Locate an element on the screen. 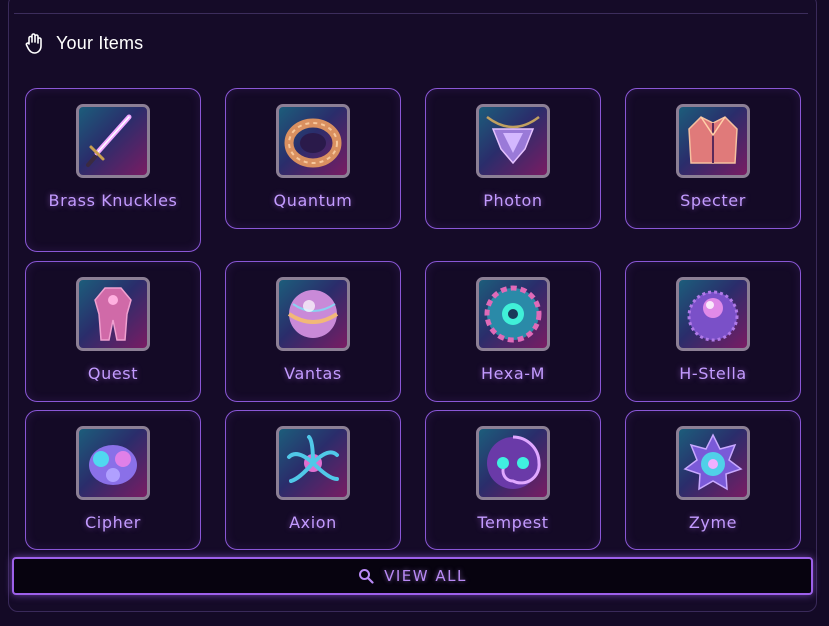 The image size is (829, 626). star-core-icon is located at coordinates (713, 463).